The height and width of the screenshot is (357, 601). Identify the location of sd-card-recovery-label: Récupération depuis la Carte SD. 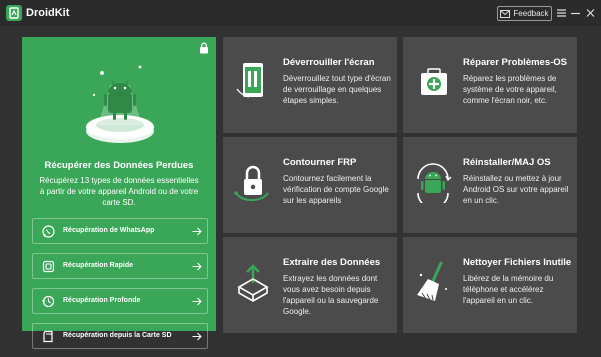
(117, 335).